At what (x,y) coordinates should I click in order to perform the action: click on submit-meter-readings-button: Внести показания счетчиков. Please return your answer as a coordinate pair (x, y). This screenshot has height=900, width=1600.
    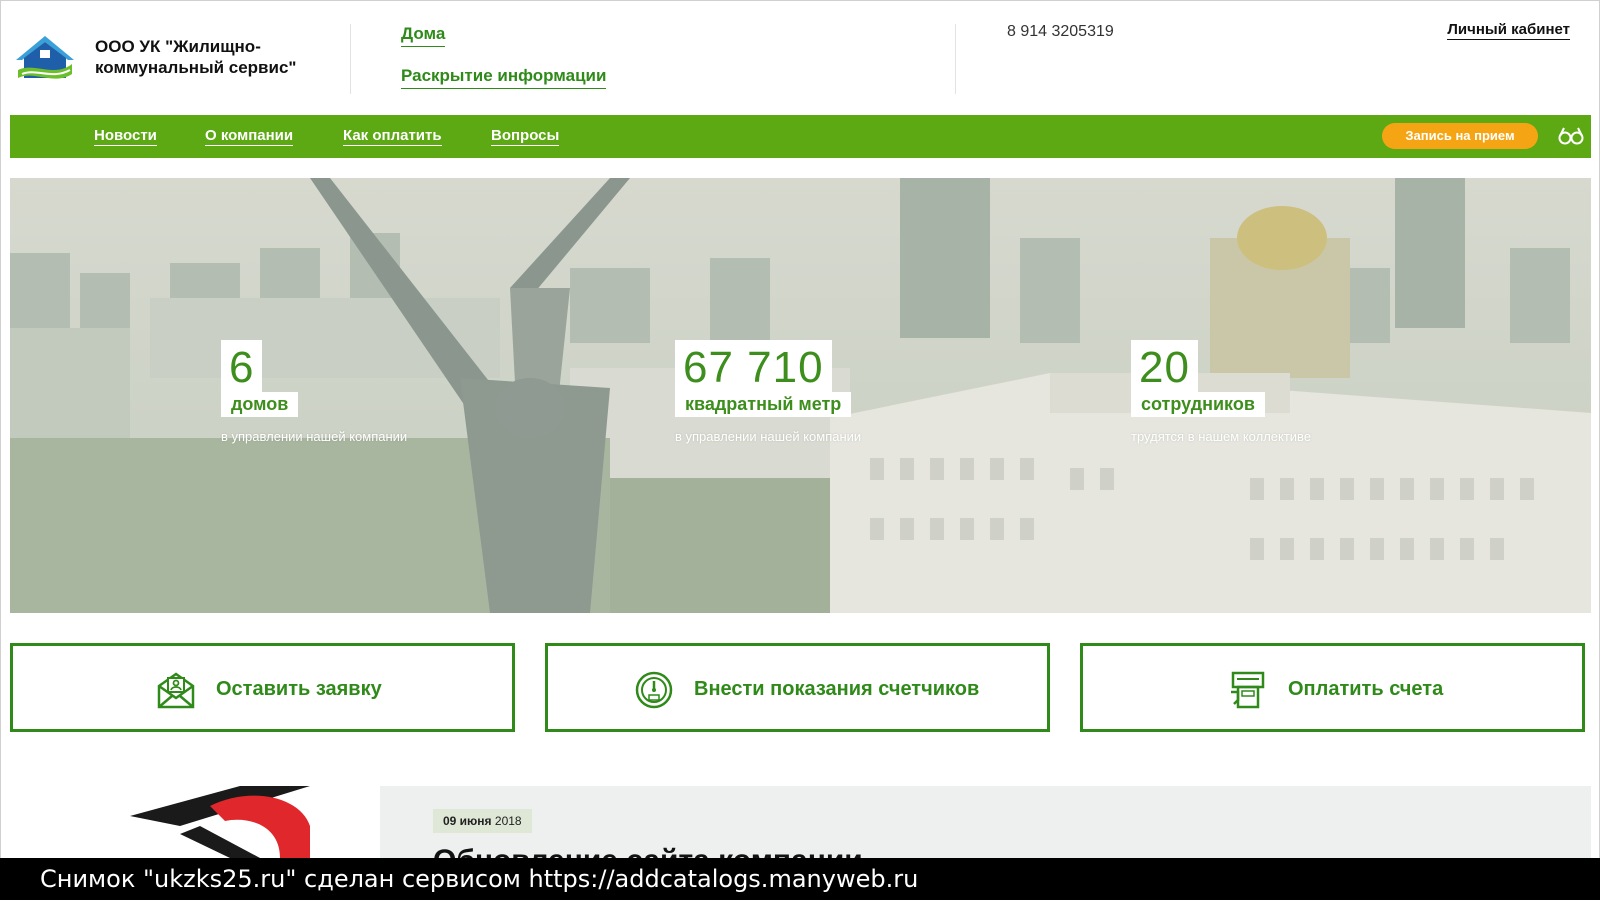
    Looking at the image, I should click on (797, 687).